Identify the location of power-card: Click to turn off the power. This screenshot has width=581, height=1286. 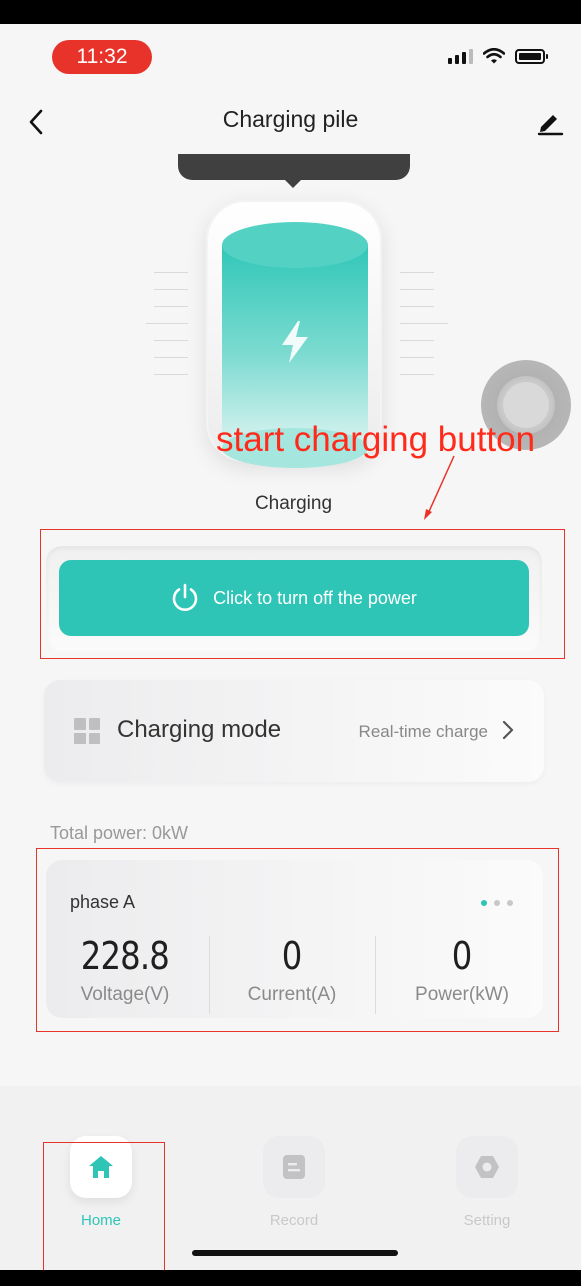
(294, 599).